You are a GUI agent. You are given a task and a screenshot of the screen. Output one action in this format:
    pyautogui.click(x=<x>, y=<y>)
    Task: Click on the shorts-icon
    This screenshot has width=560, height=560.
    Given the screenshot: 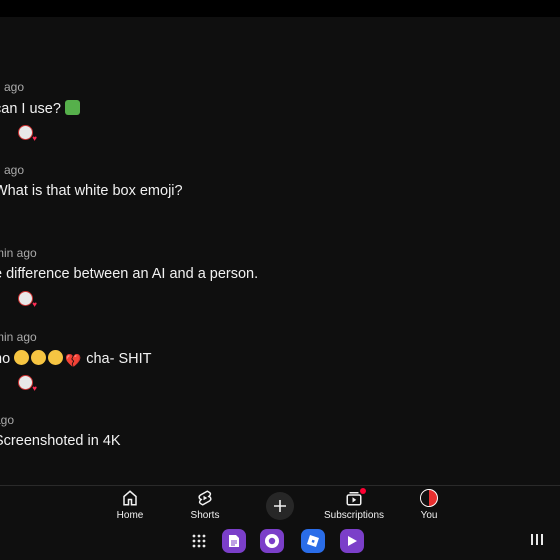 What is the action you would take?
    pyautogui.click(x=205, y=498)
    